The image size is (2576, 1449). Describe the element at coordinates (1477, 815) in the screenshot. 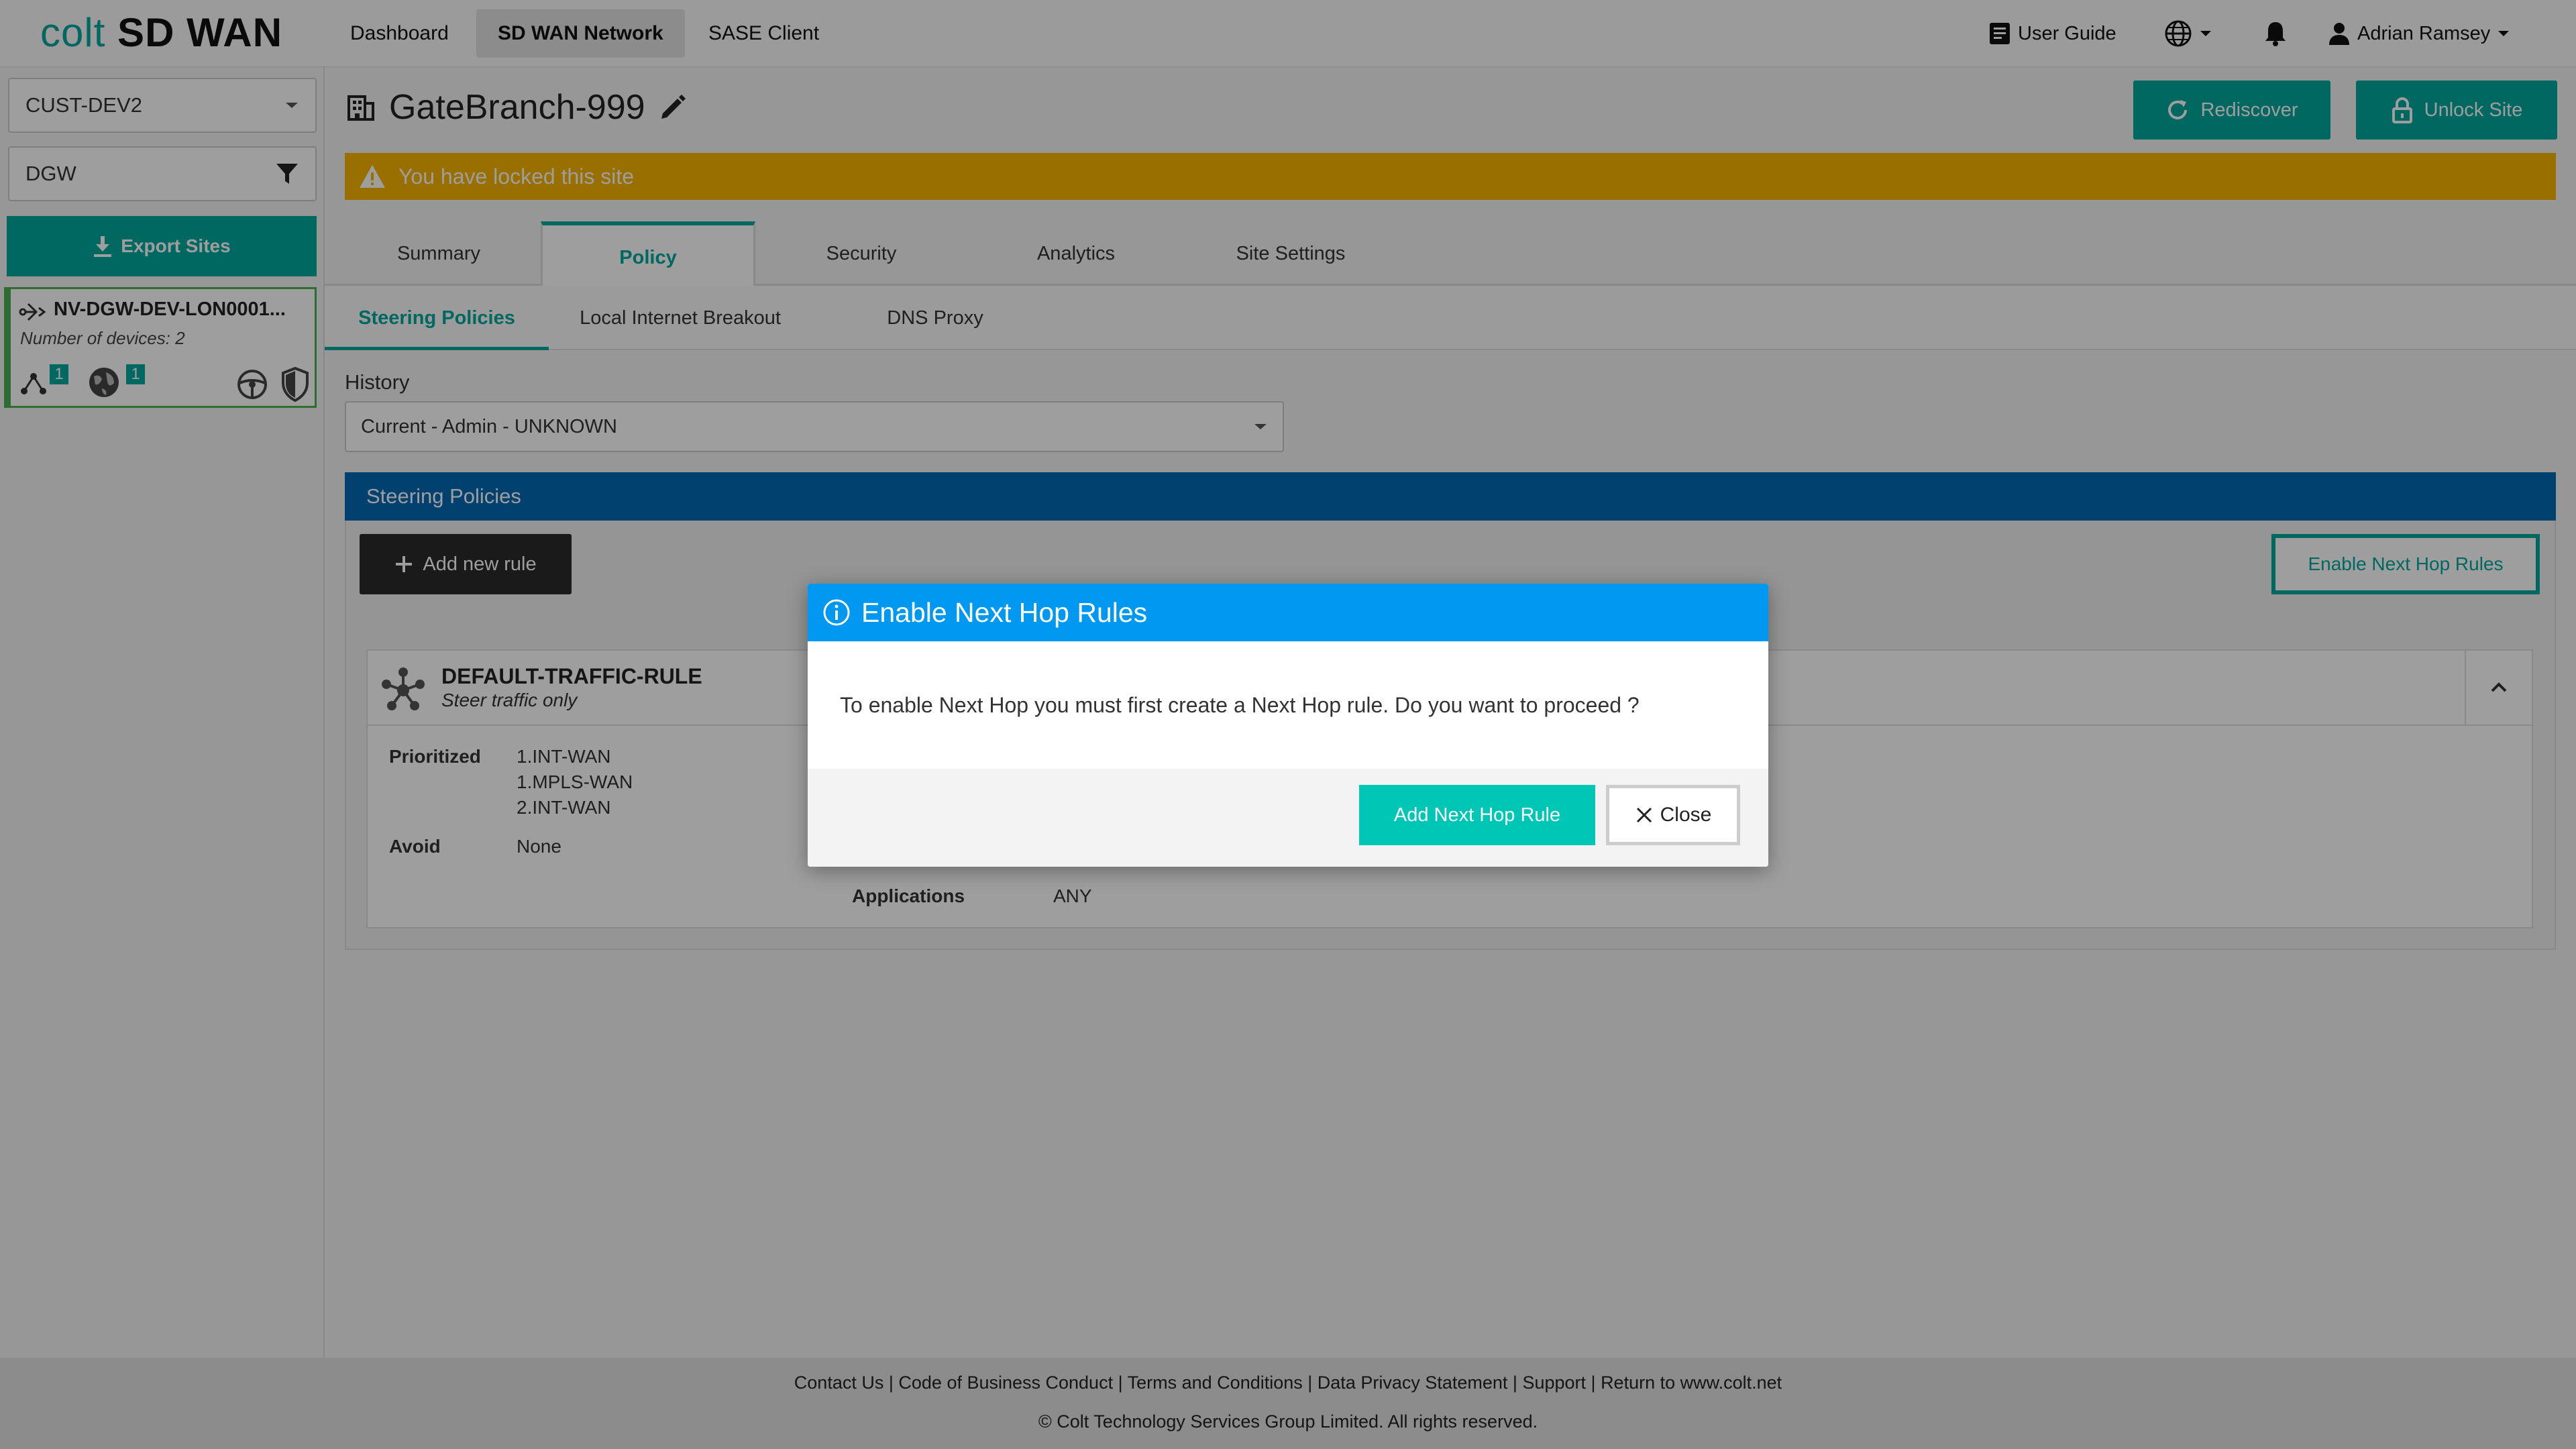

I see `add-next-hop-rule-button: Add Next Hop Rule` at that location.